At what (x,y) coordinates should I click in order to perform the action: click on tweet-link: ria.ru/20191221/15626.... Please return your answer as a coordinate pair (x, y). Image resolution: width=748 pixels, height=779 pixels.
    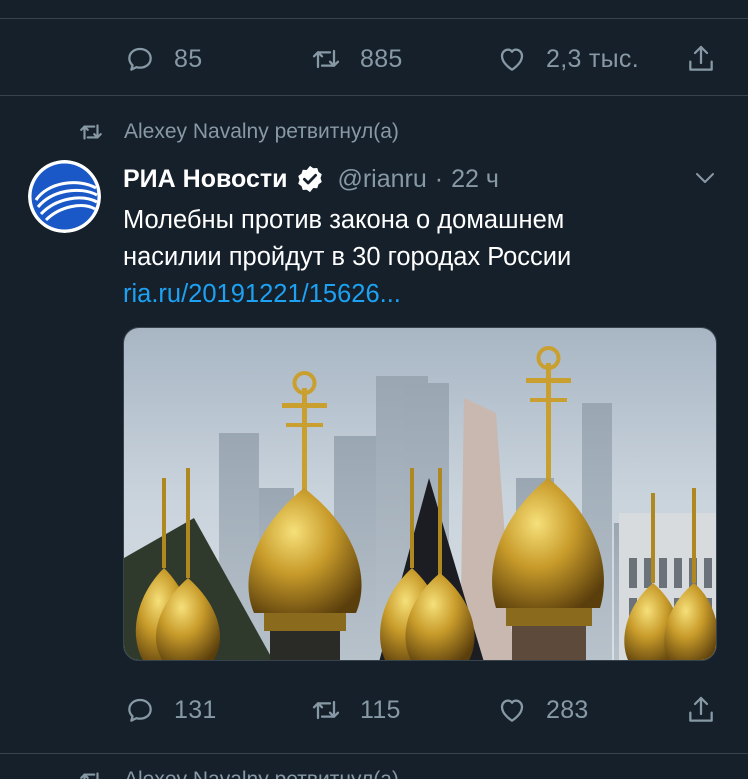
    Looking at the image, I should click on (262, 294).